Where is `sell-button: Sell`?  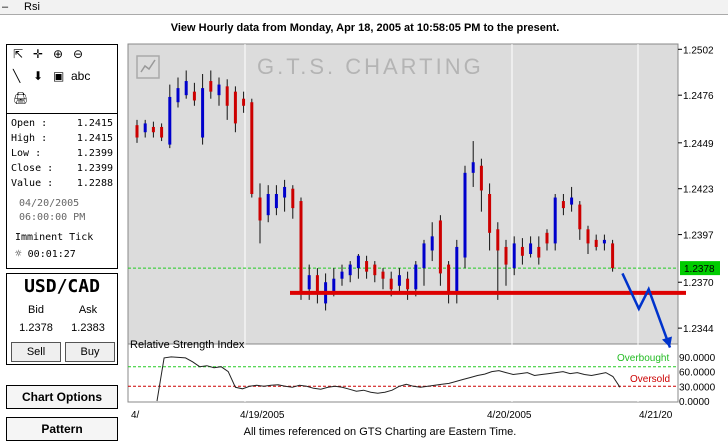 sell-button: Sell is located at coordinates (36, 352).